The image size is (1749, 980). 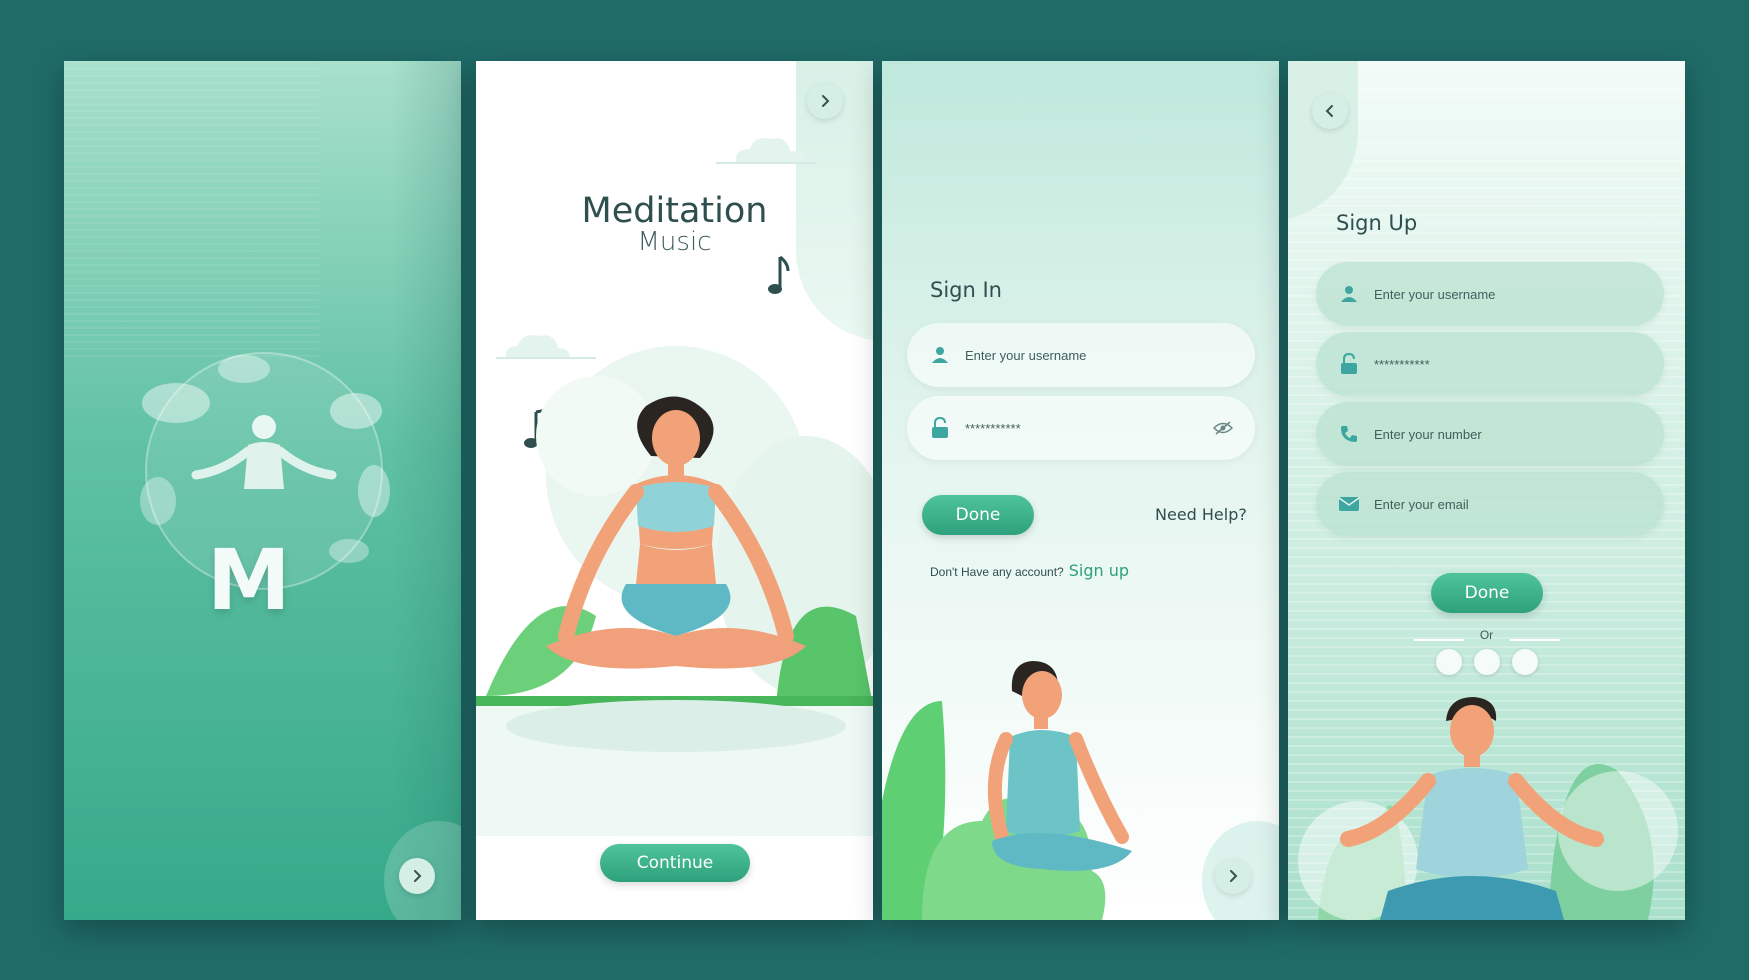 What do you see at coordinates (1535, 640) in the screenshot?
I see `divider-right` at bounding box center [1535, 640].